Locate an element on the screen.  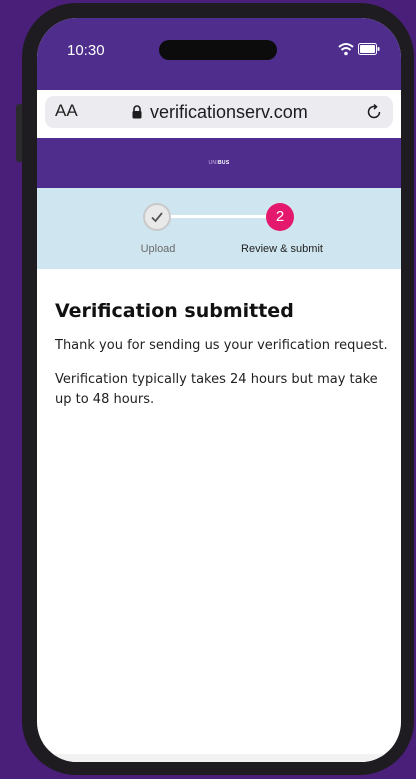
page-title: Verification submitted is located at coordinates (174, 311).